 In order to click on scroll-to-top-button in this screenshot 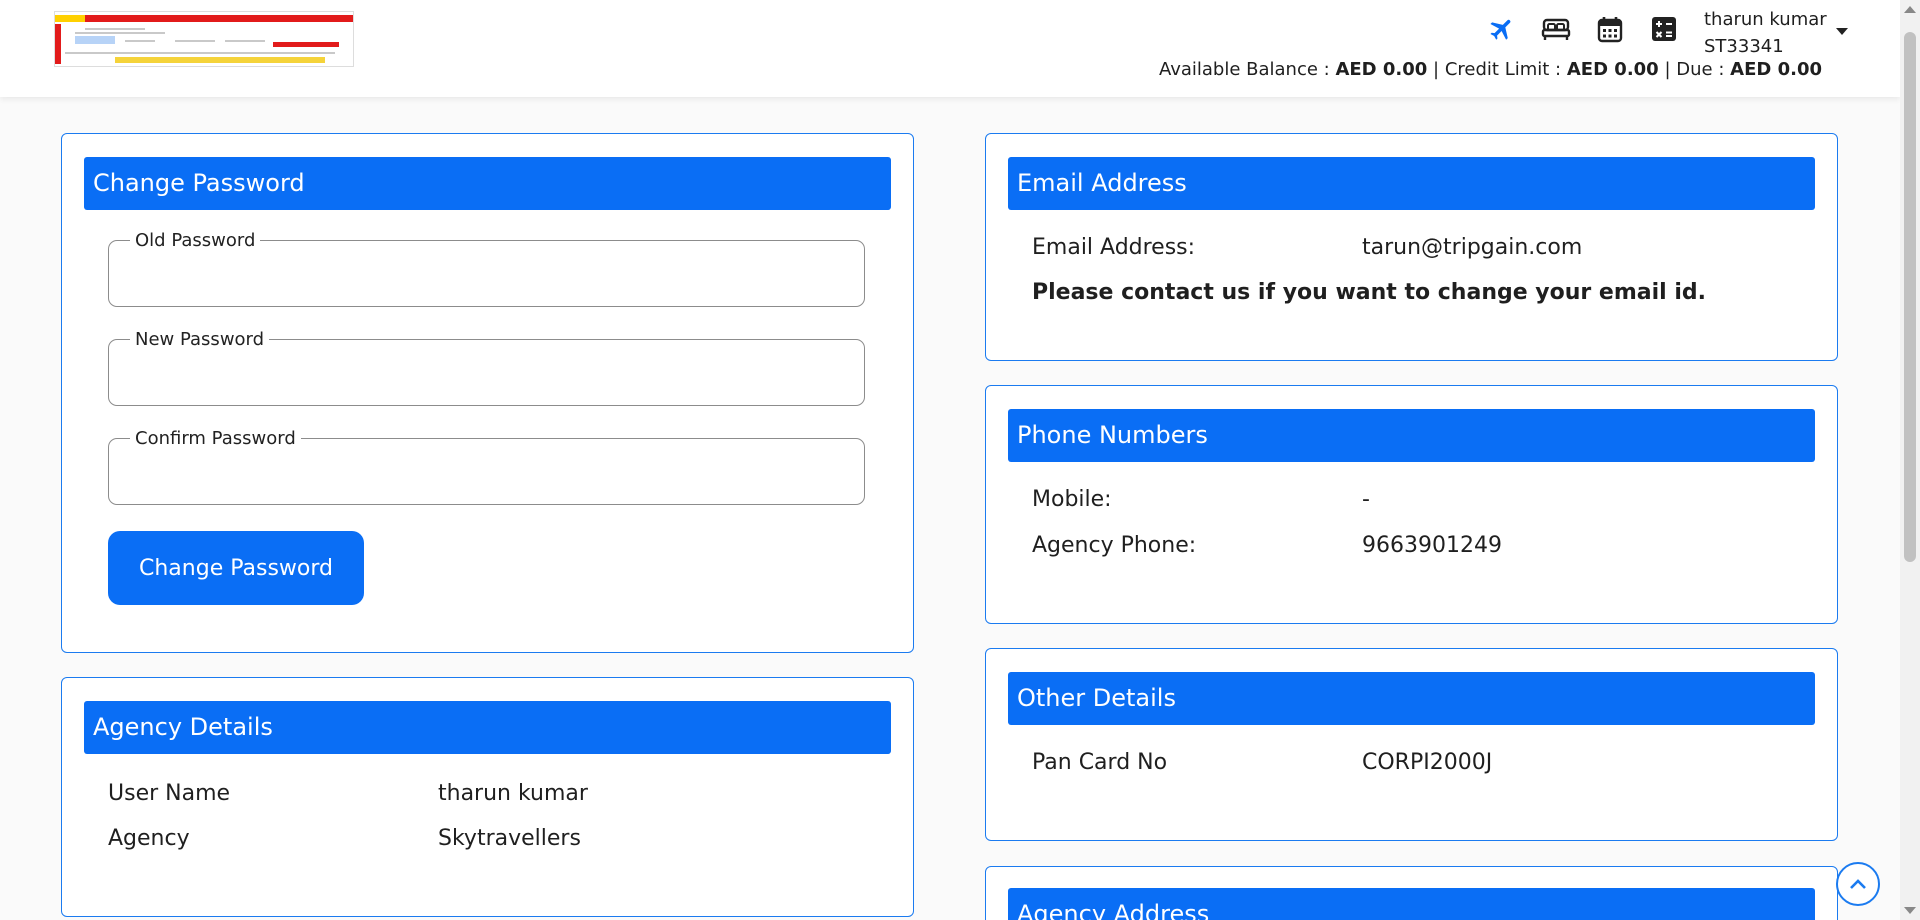, I will do `click(1858, 884)`.